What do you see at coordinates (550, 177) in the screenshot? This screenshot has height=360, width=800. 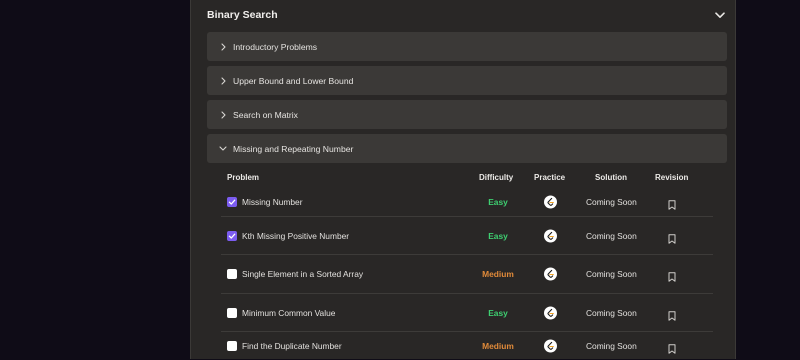 I see `header-practice: Practice` at bounding box center [550, 177].